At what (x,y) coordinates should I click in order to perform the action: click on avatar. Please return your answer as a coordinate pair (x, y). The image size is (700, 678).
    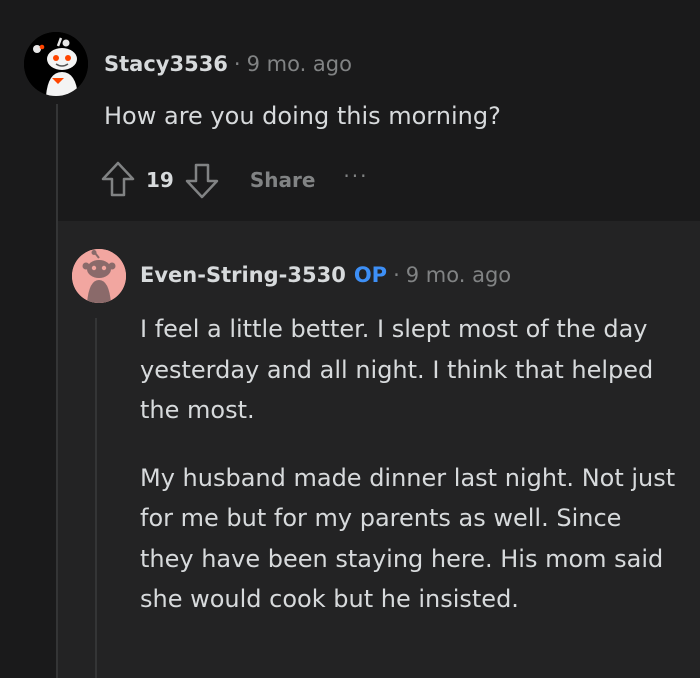
    Looking at the image, I should click on (56, 64).